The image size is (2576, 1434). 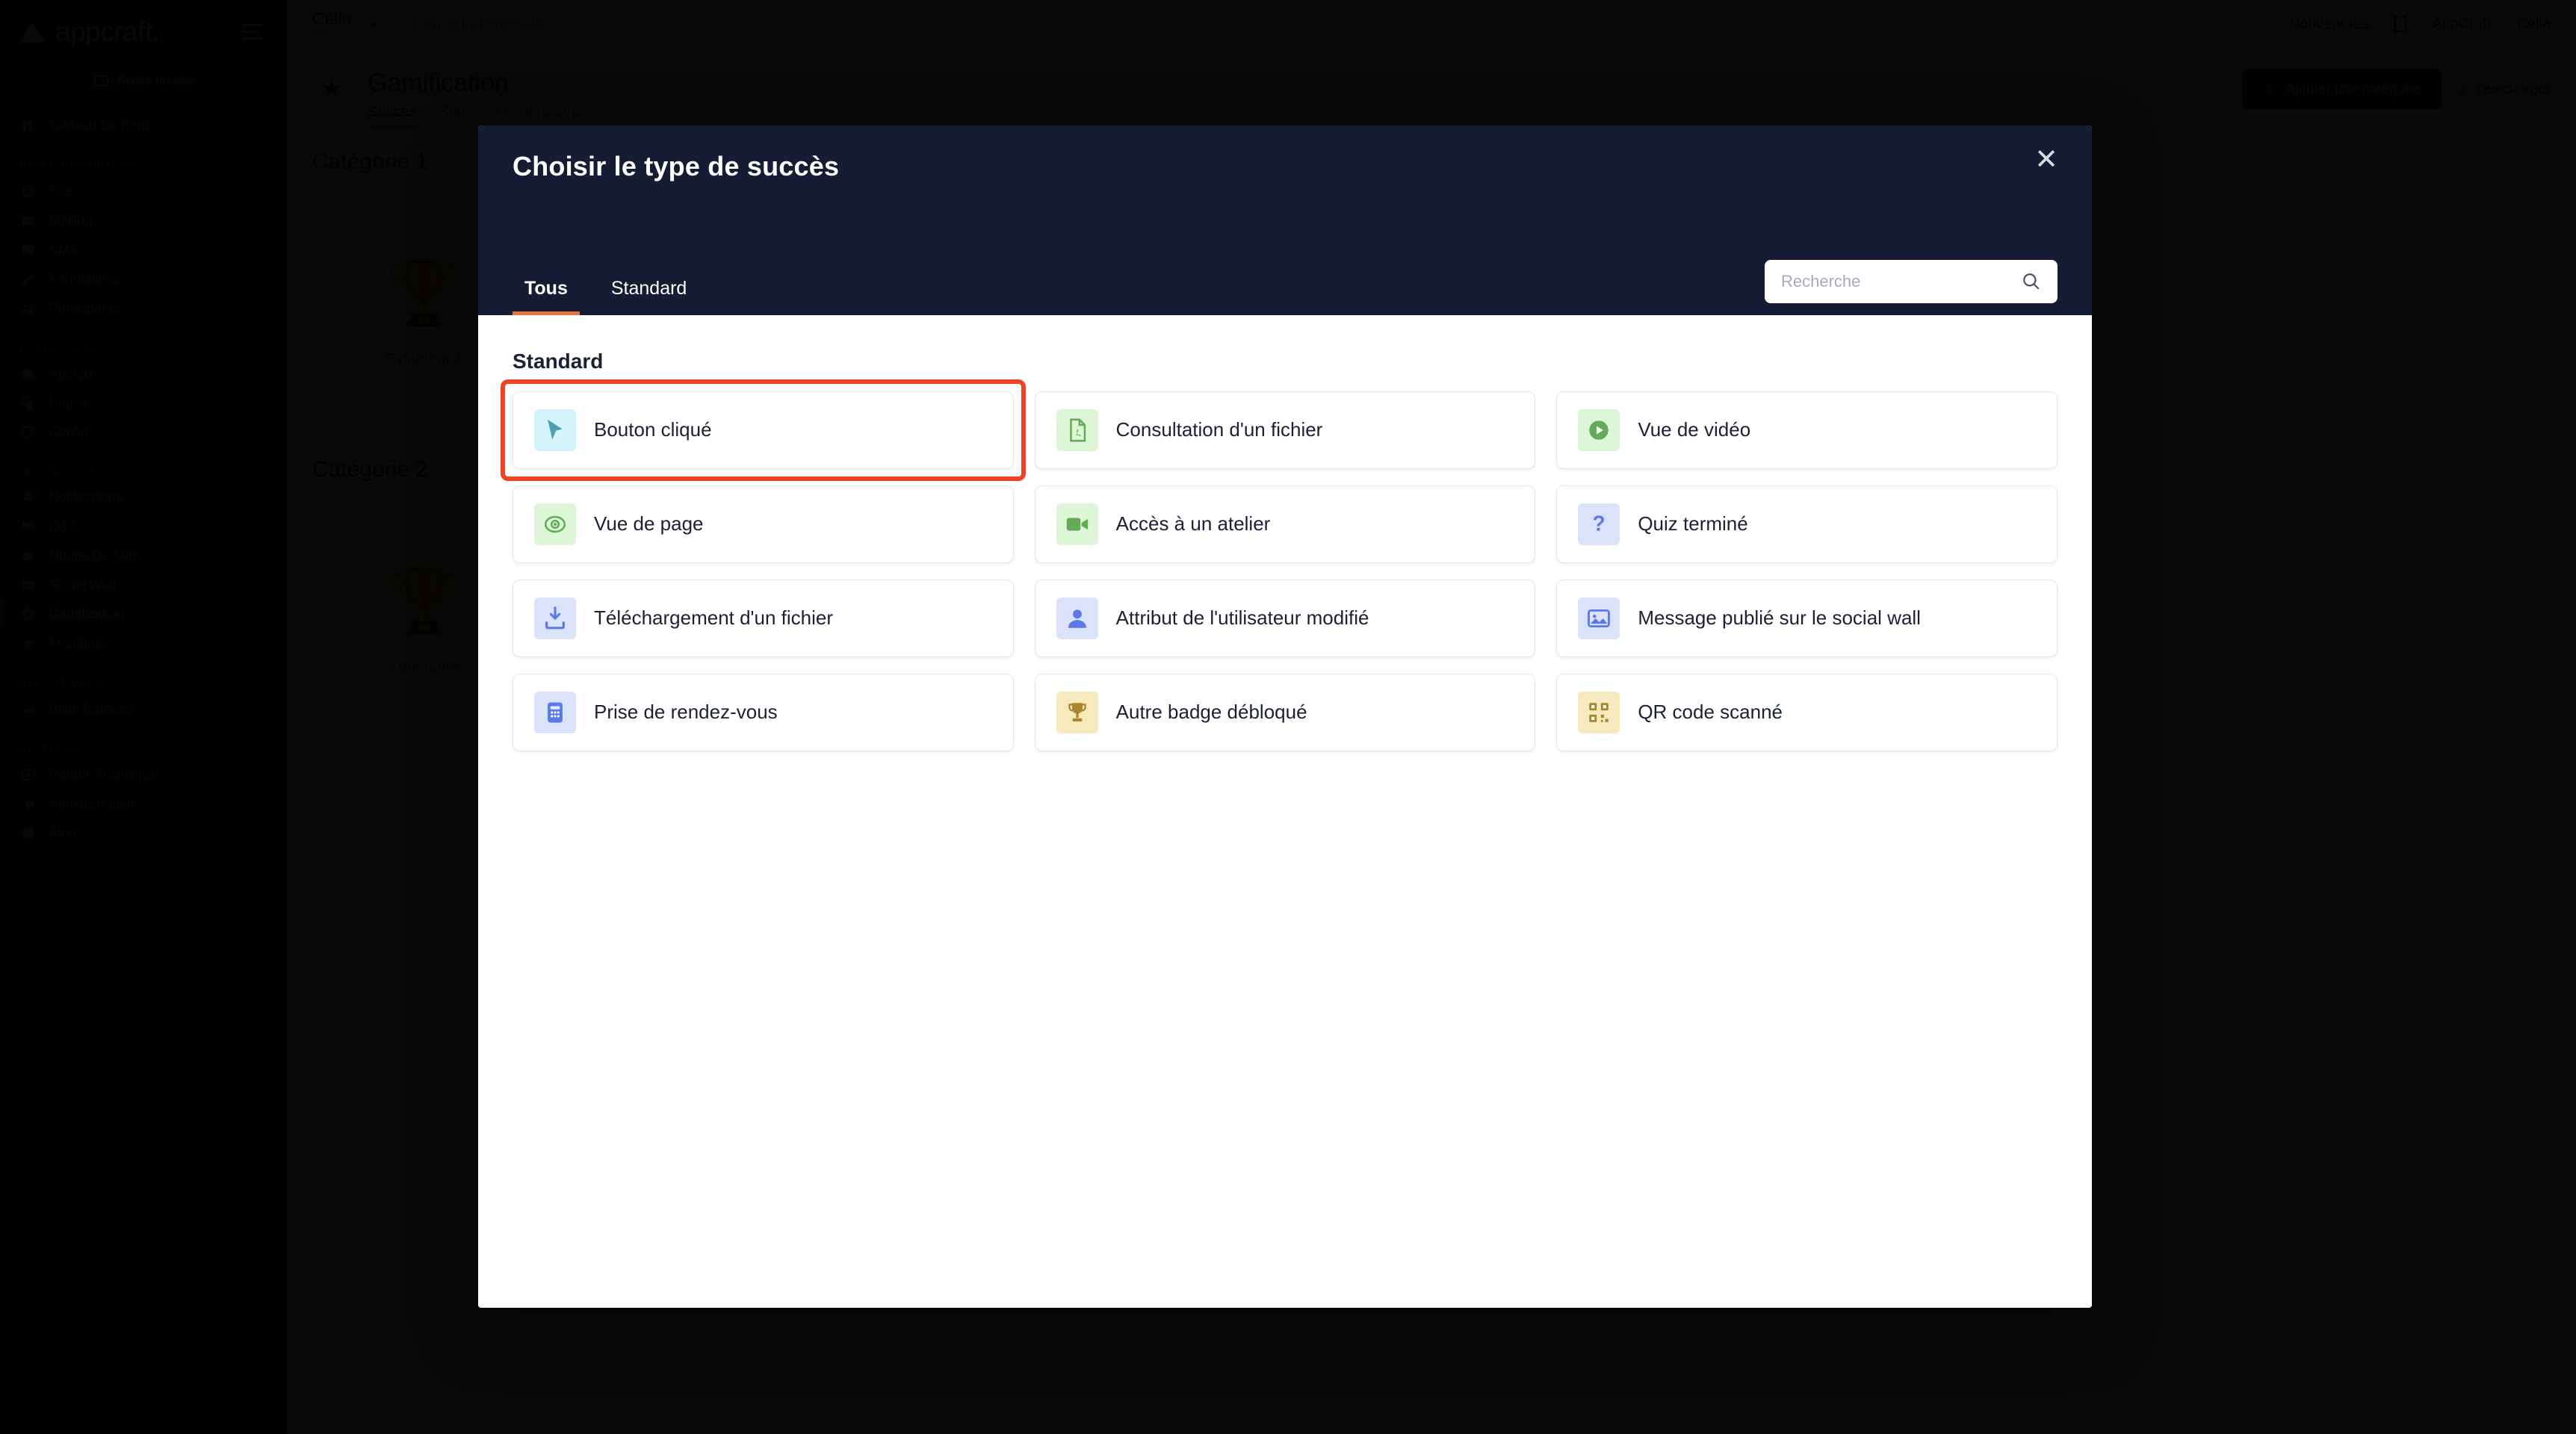 What do you see at coordinates (649, 292) in the screenshot?
I see `tab-standard: Standard` at bounding box center [649, 292].